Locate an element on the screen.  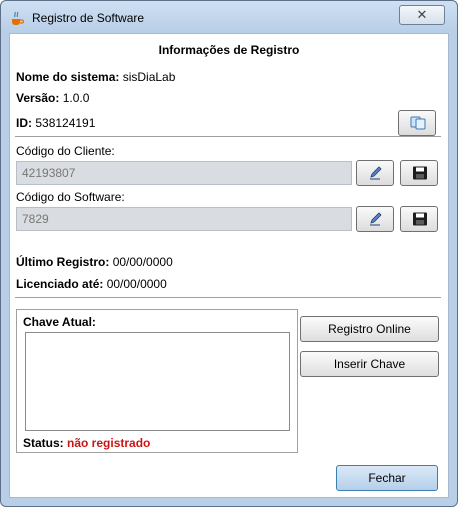
edit-software-code-button is located at coordinates (375, 219).